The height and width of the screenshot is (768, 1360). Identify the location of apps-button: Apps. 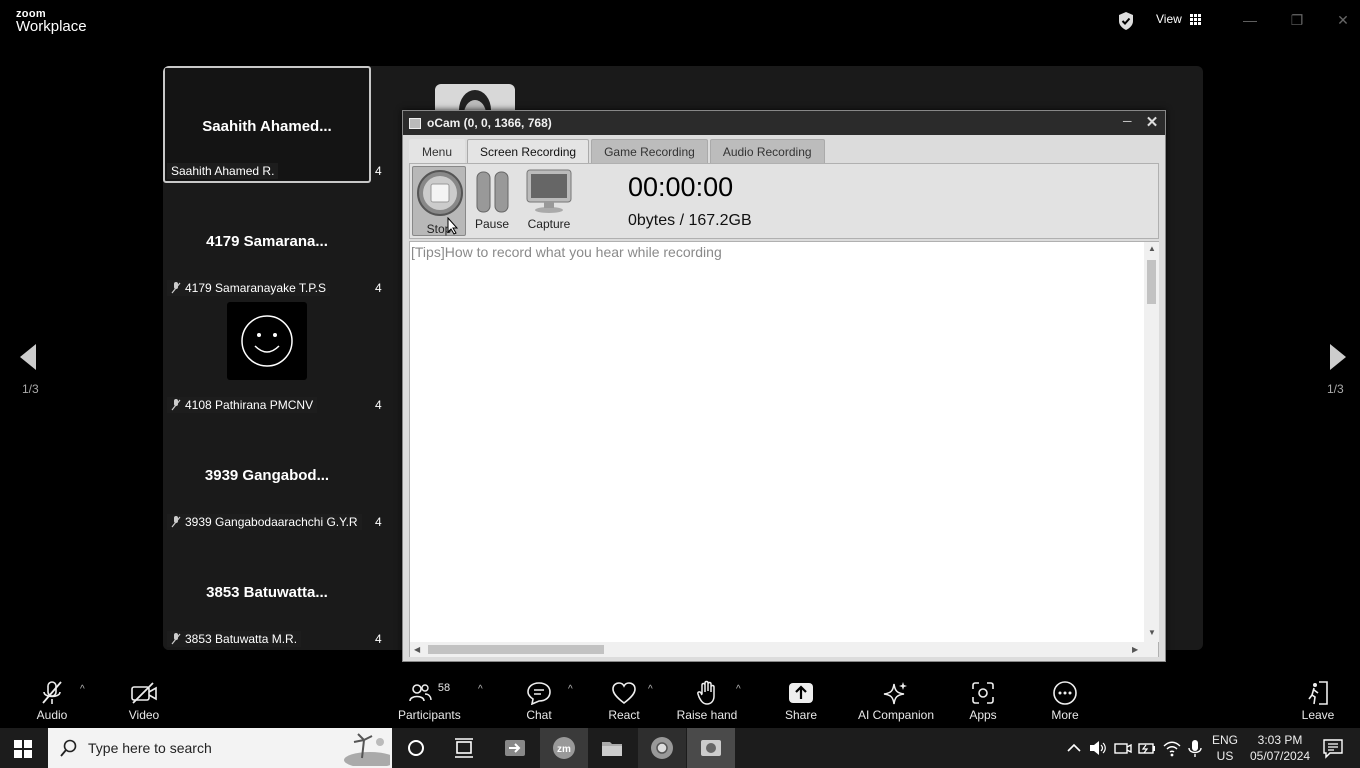
(983, 700).